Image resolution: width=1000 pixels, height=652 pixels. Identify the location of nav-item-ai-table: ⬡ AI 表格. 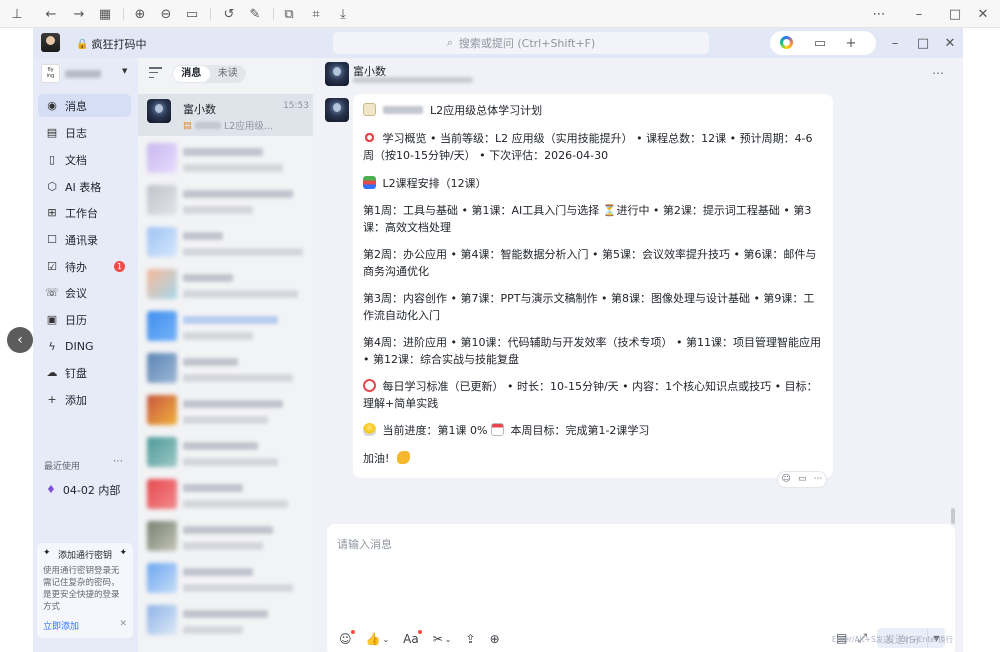
(84, 186).